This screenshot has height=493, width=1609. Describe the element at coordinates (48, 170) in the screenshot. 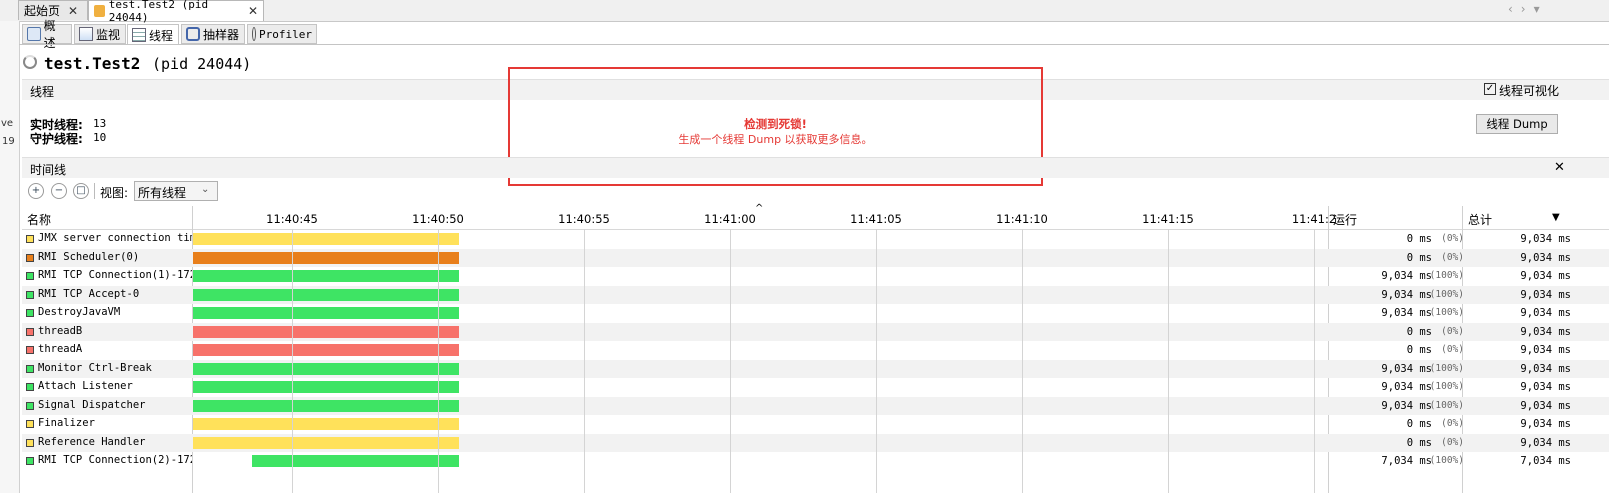

I see `section-title: 时间线` at that location.